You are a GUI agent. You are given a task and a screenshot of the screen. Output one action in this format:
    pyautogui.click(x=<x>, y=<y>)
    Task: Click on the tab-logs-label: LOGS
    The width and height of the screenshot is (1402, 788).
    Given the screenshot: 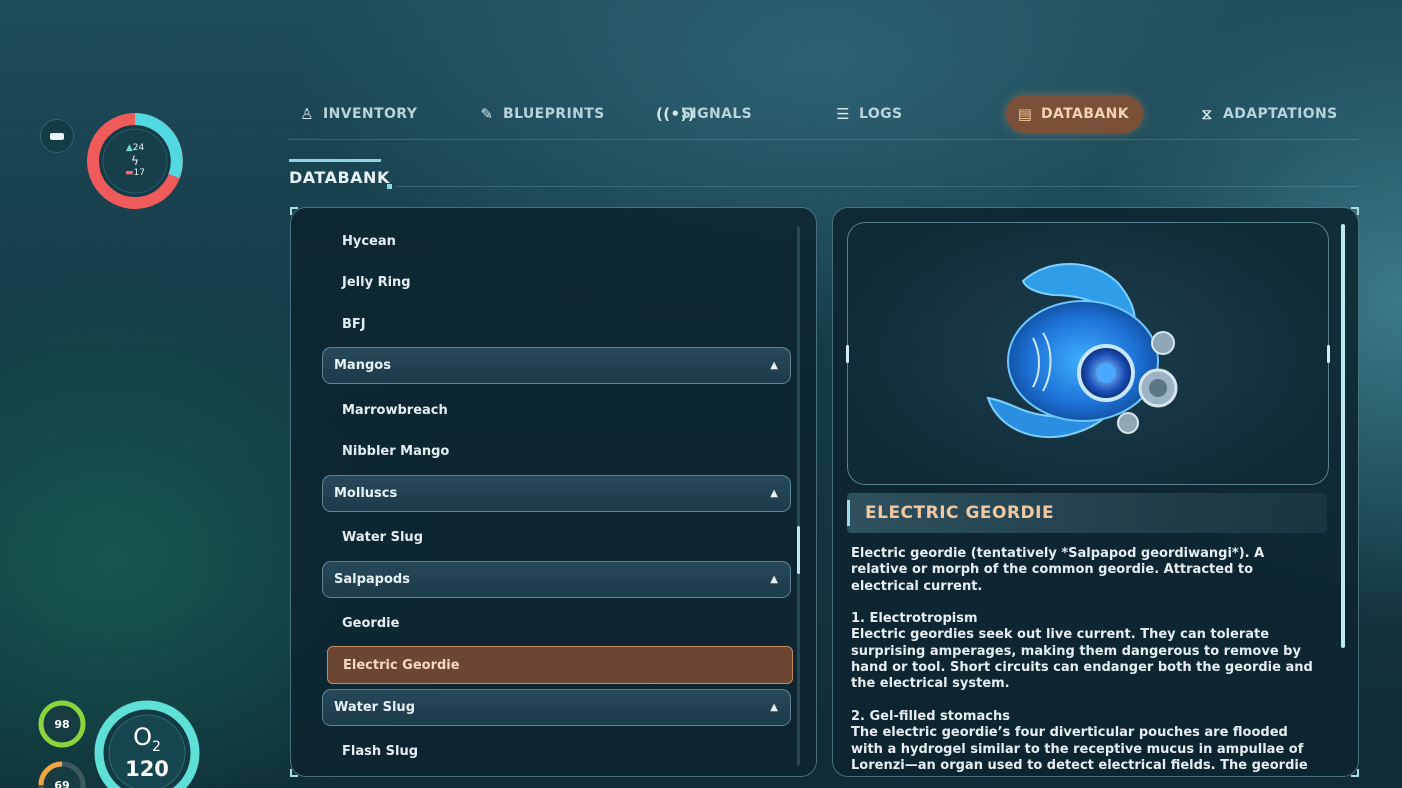 What is the action you would take?
    pyautogui.click(x=881, y=114)
    